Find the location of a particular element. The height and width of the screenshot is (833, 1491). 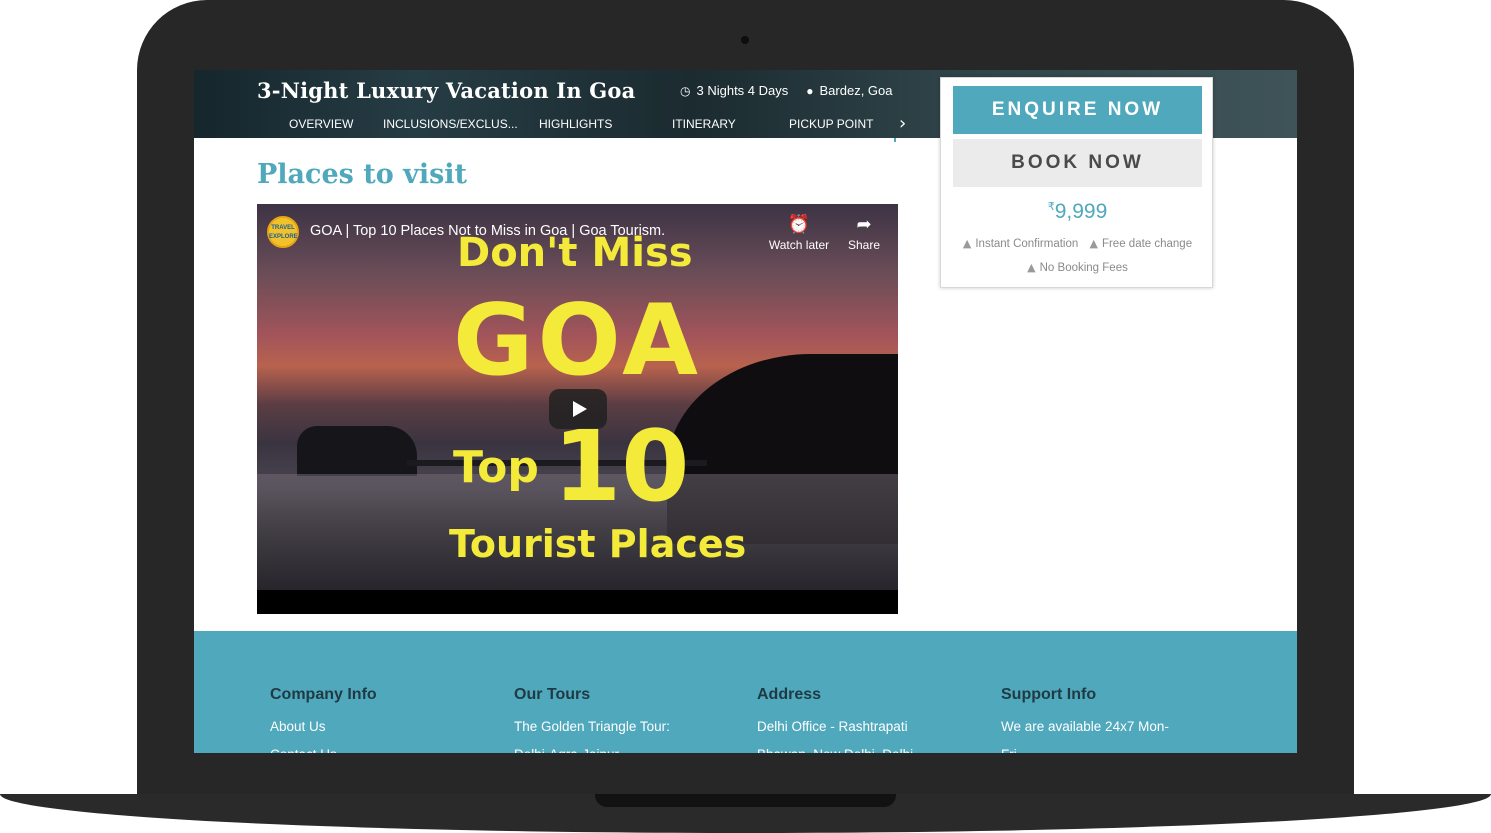

play-button is located at coordinates (578, 409).